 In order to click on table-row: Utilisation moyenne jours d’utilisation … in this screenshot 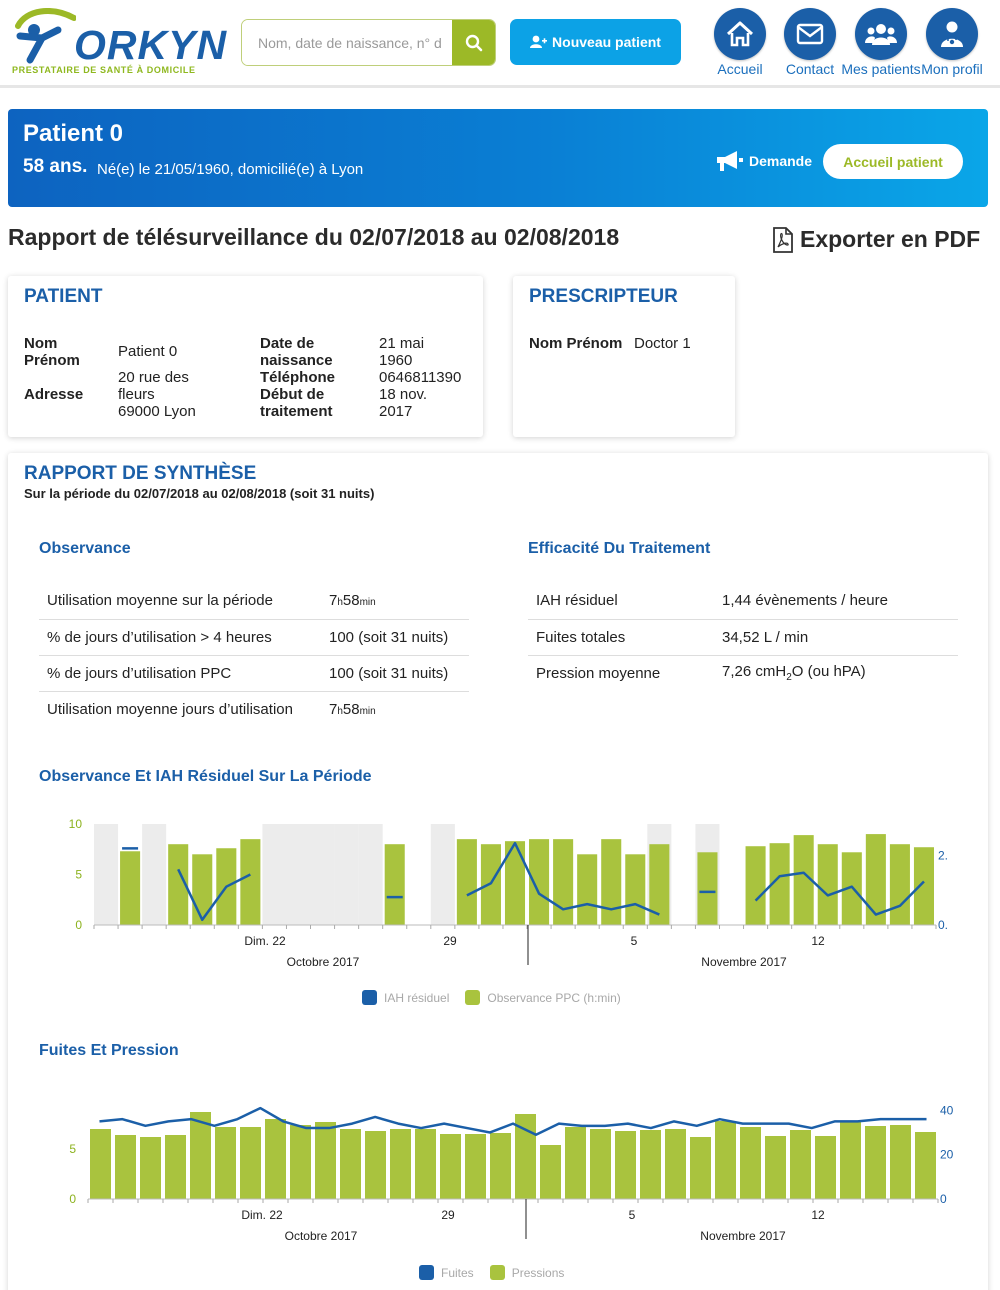, I will do `click(254, 709)`.